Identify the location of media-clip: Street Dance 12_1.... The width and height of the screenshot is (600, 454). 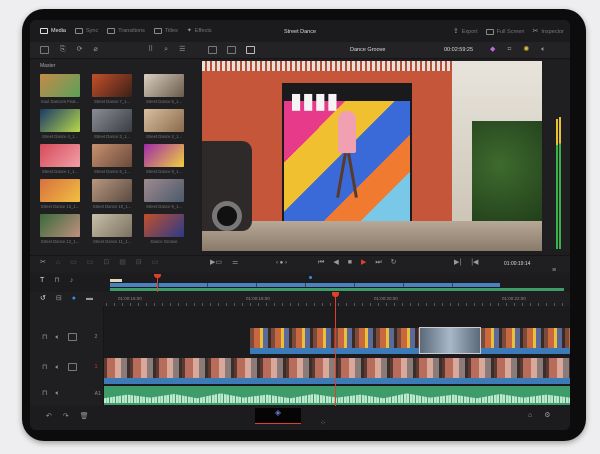
(60, 229).